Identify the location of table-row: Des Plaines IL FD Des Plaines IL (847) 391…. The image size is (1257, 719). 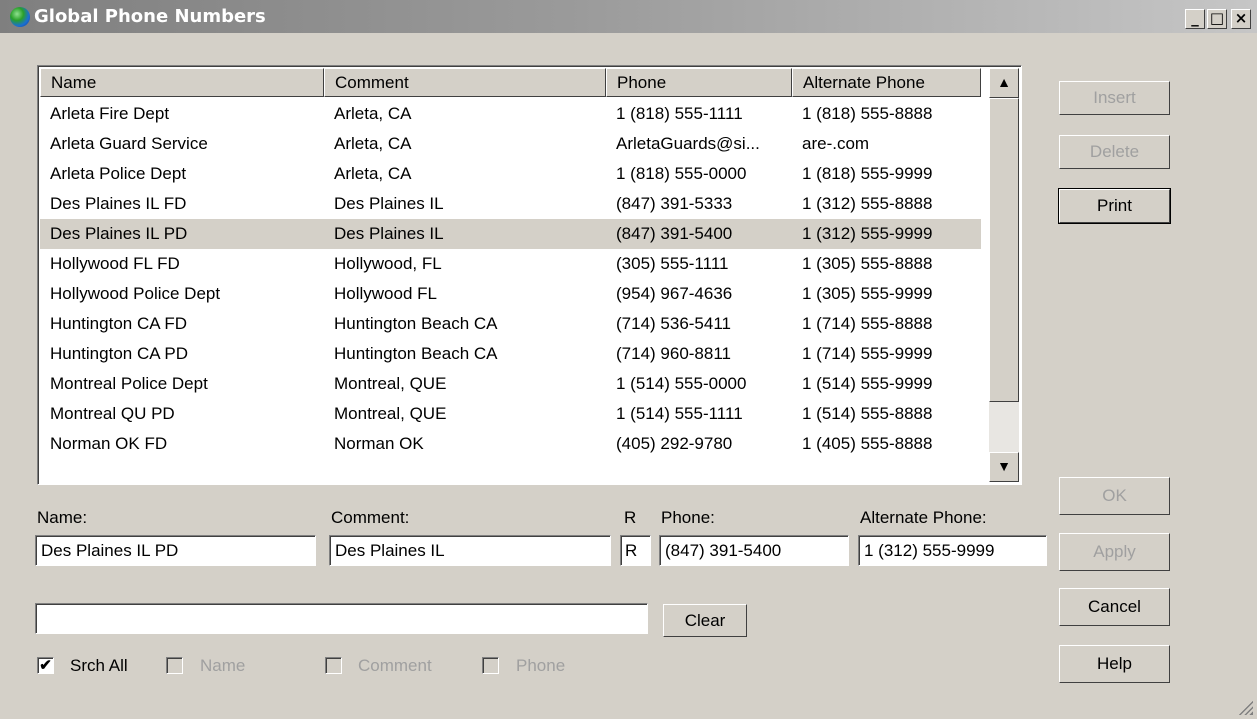
(510, 204).